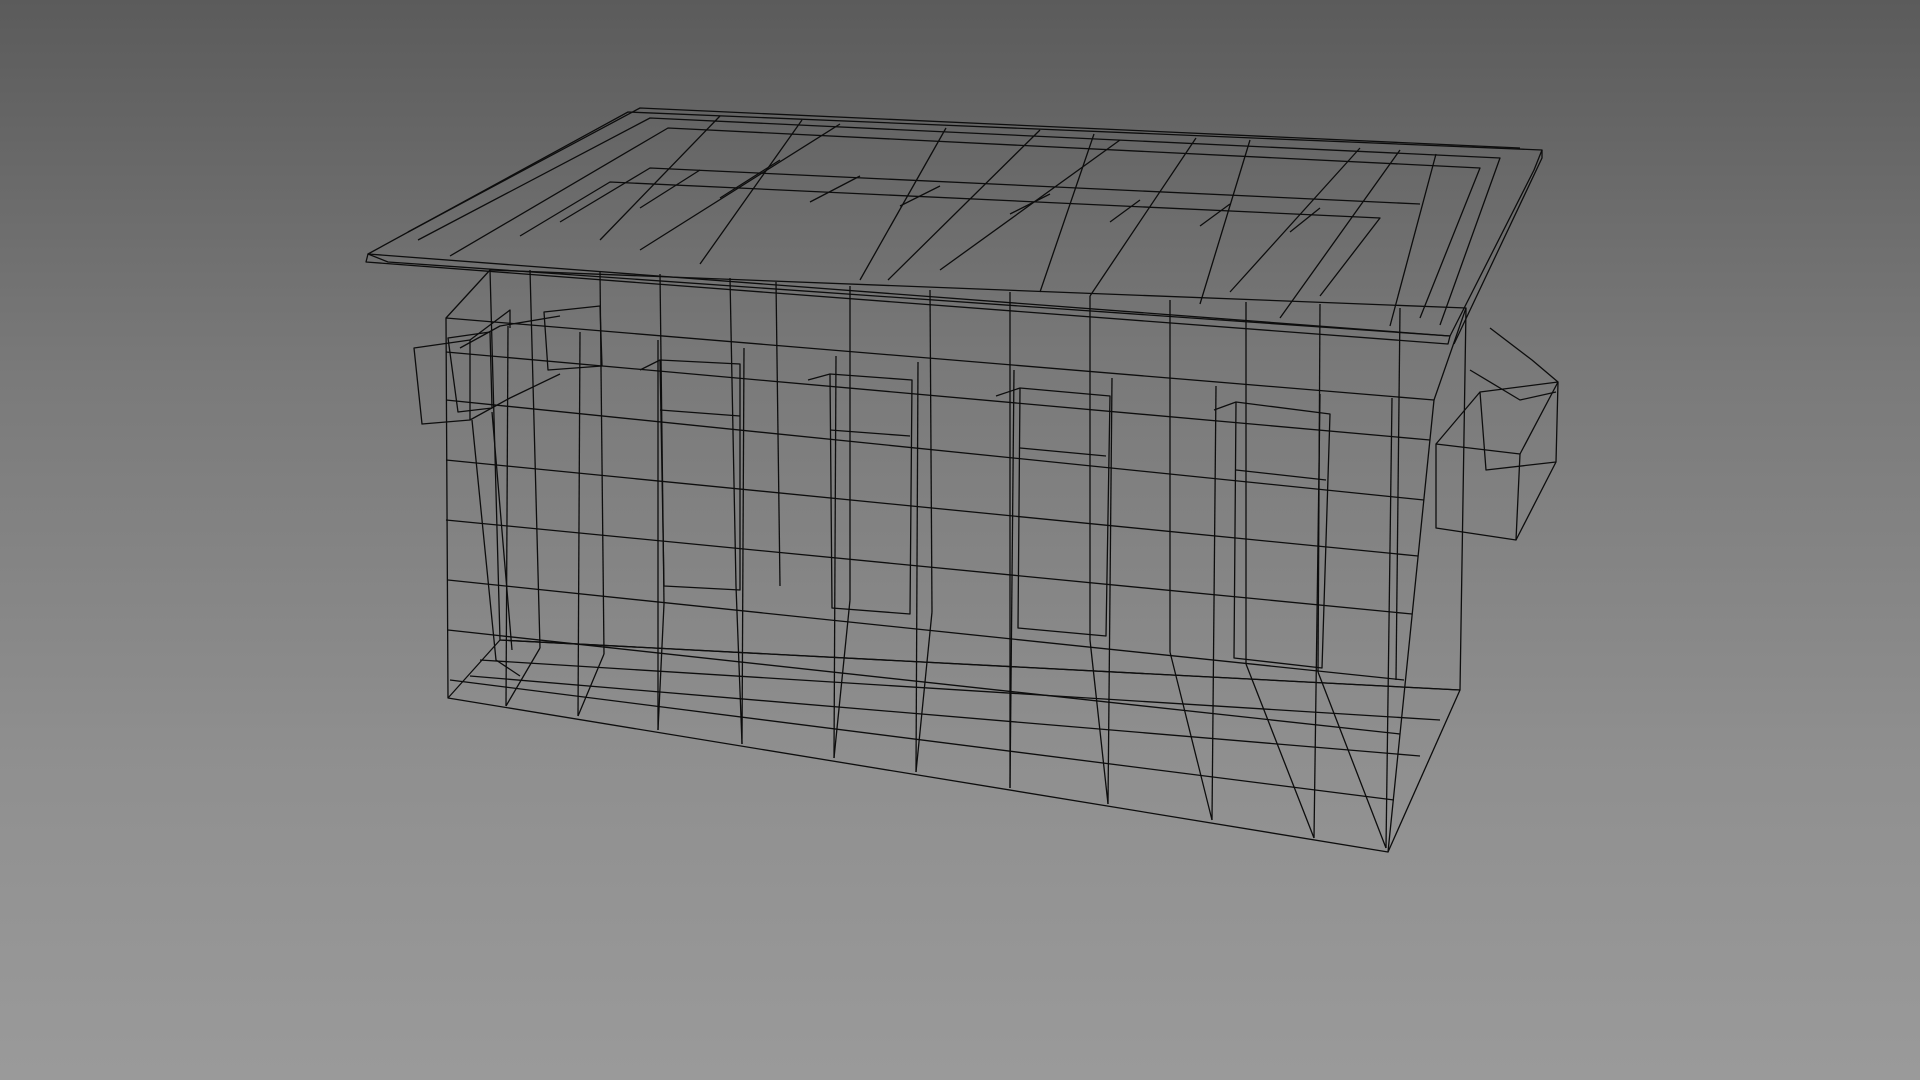 This screenshot has height=1080, width=1920. I want to click on lid-top-face, so click(955, 224).